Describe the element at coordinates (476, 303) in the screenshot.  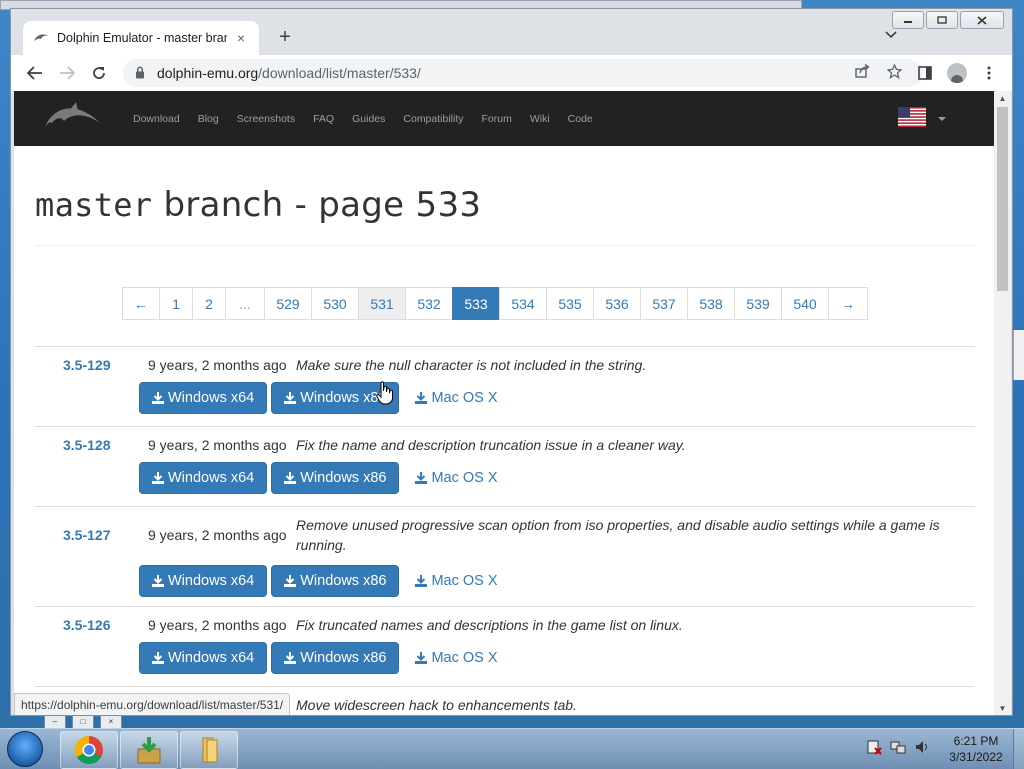
I see `page-link-533: 533` at that location.